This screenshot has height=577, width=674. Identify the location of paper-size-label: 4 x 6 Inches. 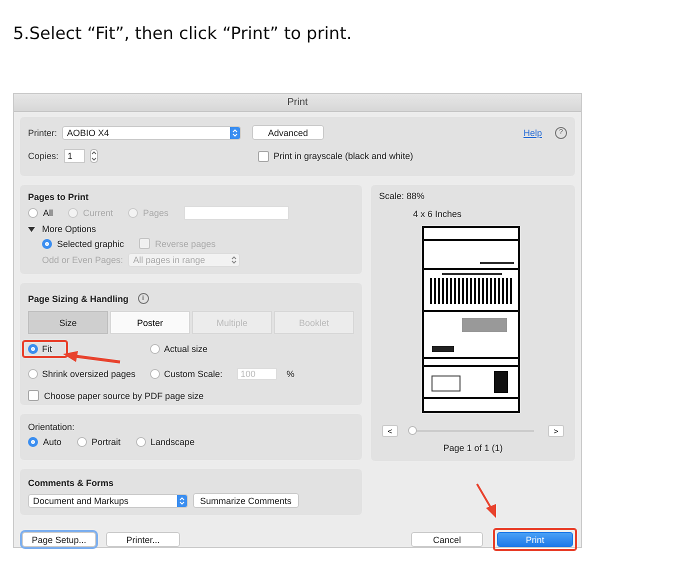
(438, 214).